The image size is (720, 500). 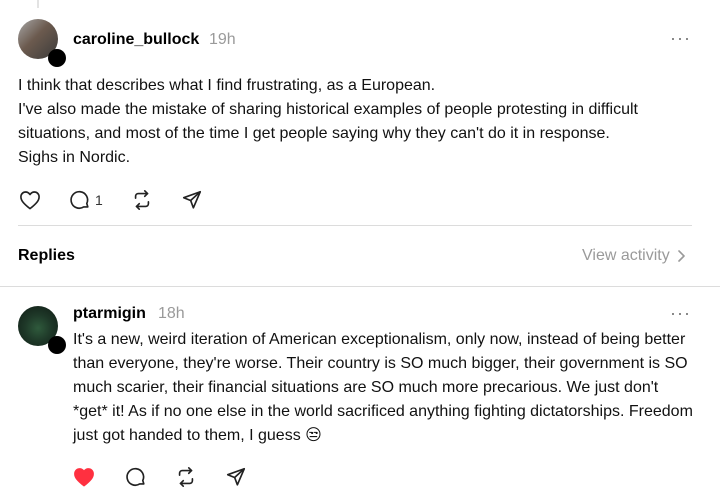 What do you see at coordinates (626, 255) in the screenshot?
I see `view-activity-label: View activity` at bounding box center [626, 255].